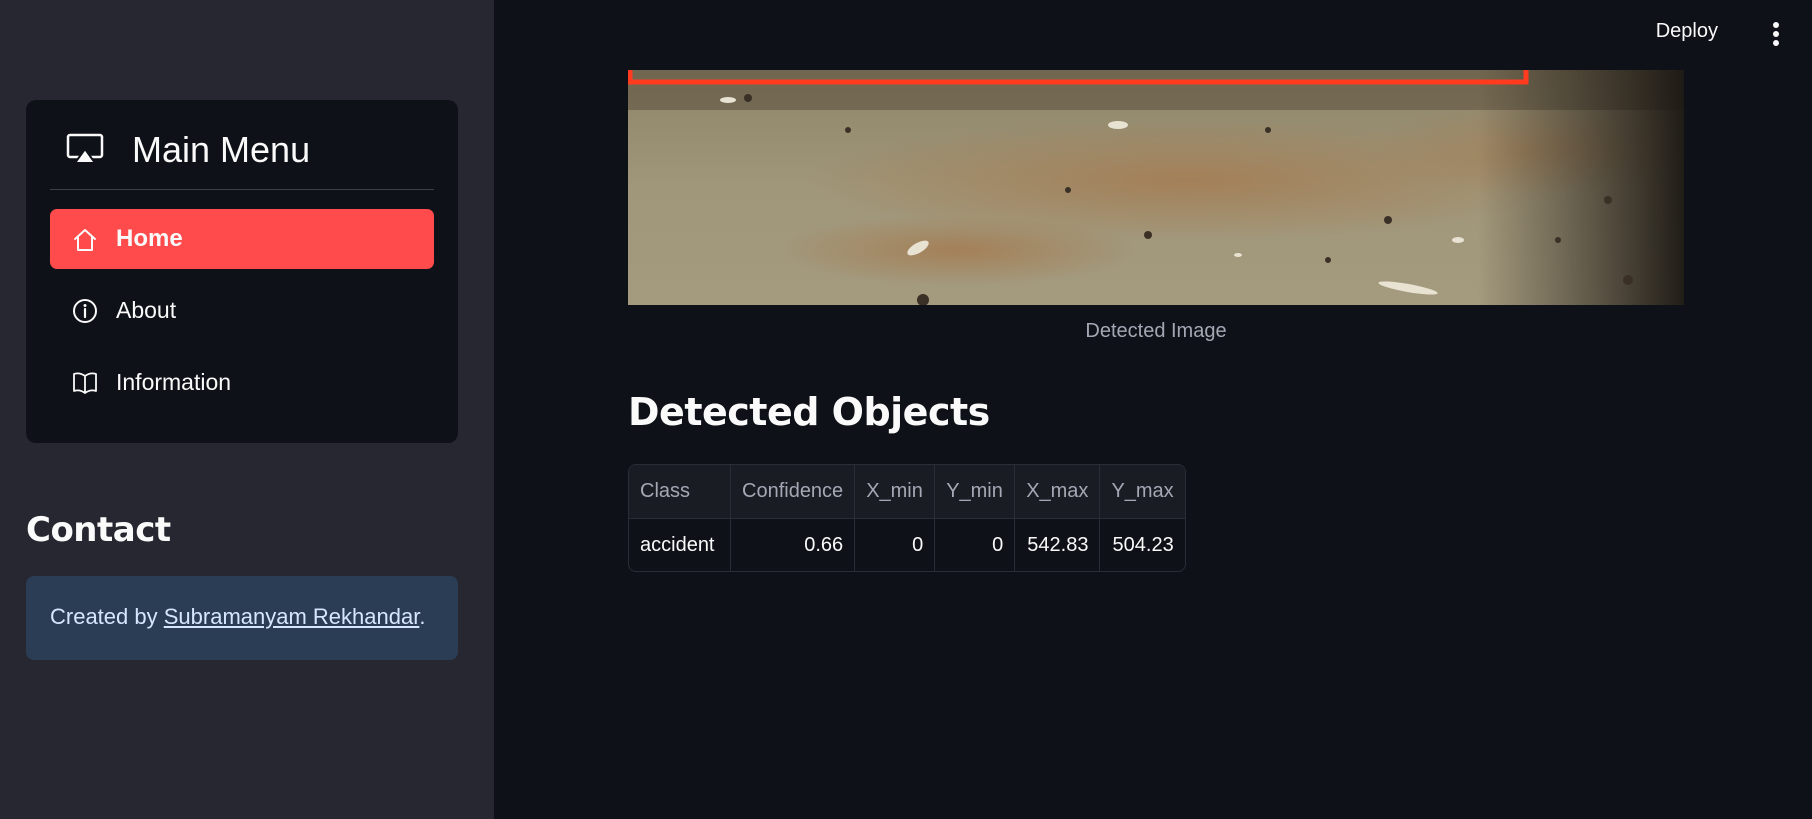 The image size is (1812, 819). Describe the element at coordinates (242, 239) in the screenshot. I see `menu-item-home: Home` at that location.